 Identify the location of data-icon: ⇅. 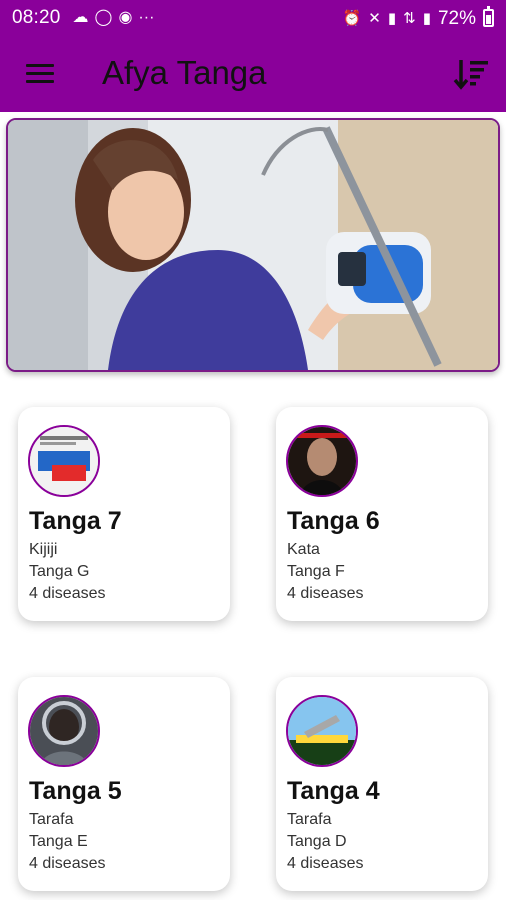
(409, 18).